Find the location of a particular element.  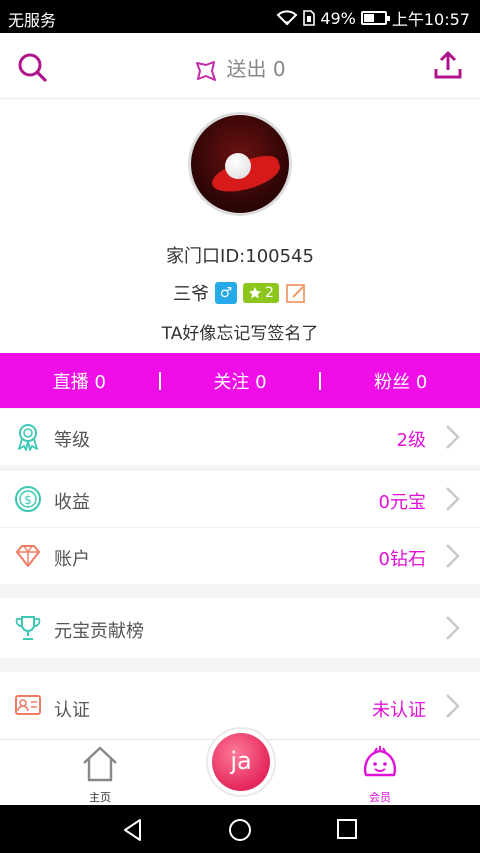

stats-bar: 直播 0 关注 0 粉丝 0 is located at coordinates (240, 380).